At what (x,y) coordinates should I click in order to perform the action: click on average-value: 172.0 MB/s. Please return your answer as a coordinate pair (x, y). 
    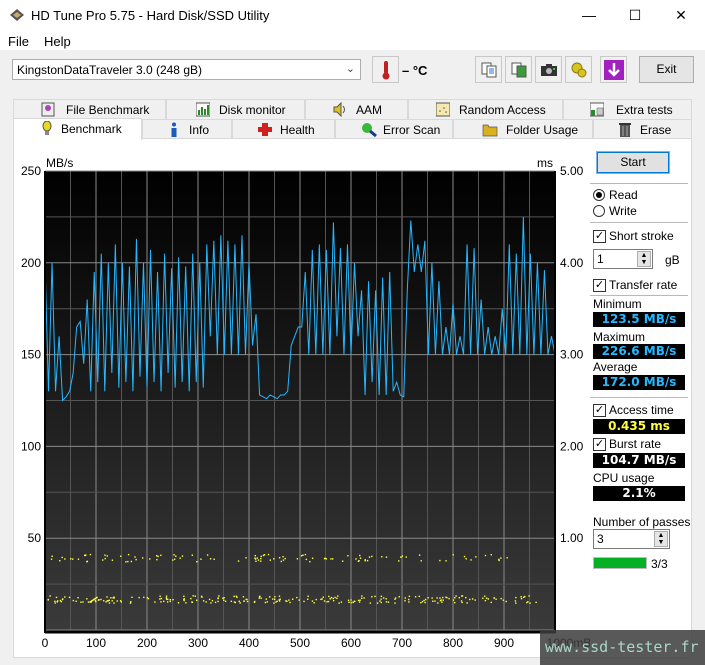
    Looking at the image, I should click on (639, 382).